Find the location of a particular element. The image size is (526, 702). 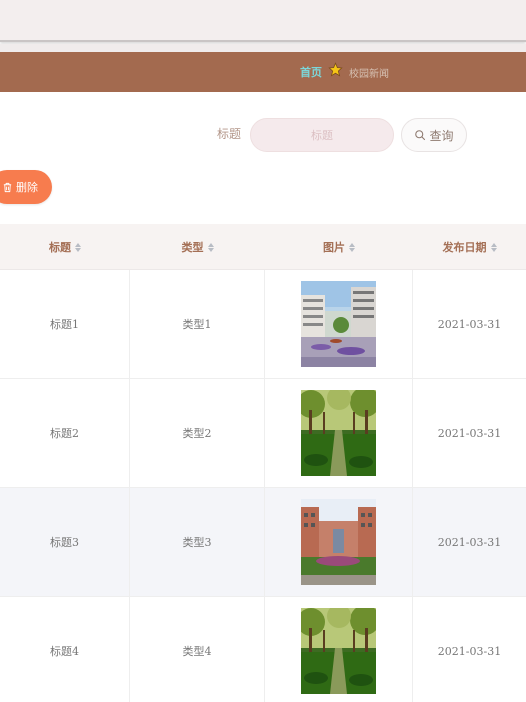

table-header: 标题 类型 图片 发布日期 is located at coordinates (263, 247).